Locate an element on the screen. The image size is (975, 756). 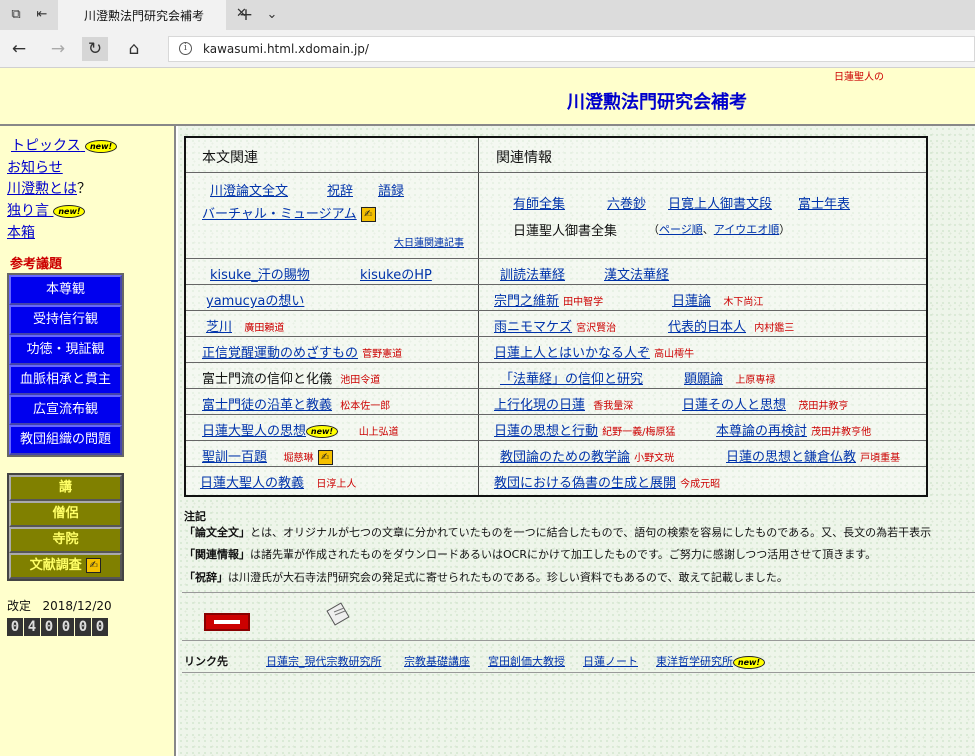
link-rokkansho: 六巻鈔 is located at coordinates (626, 202).